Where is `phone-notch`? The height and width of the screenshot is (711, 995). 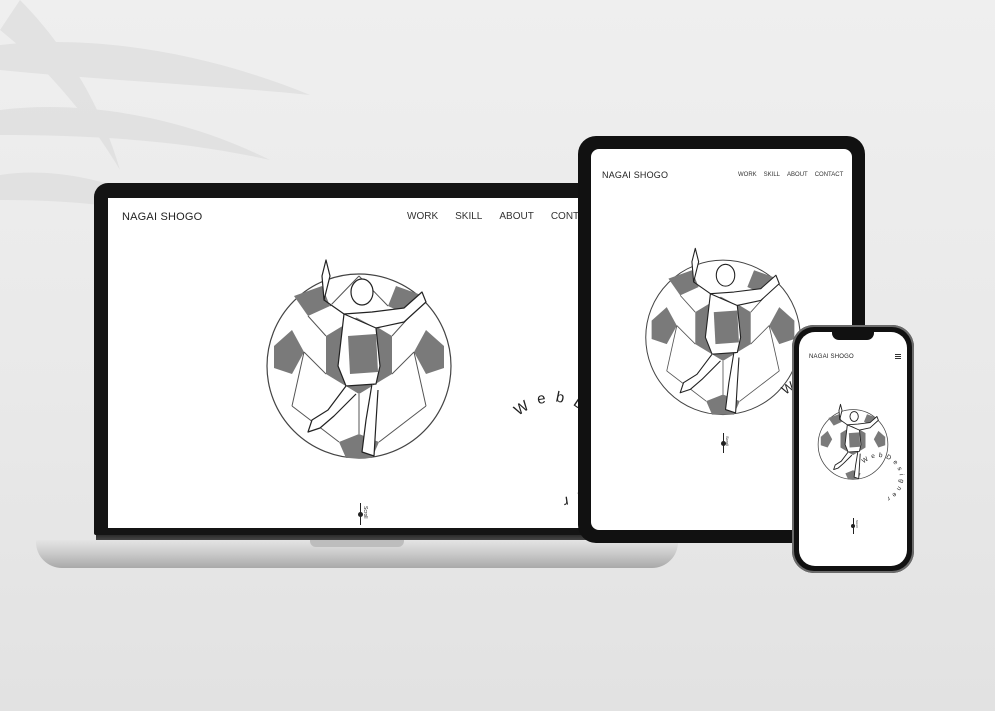 phone-notch is located at coordinates (853, 336).